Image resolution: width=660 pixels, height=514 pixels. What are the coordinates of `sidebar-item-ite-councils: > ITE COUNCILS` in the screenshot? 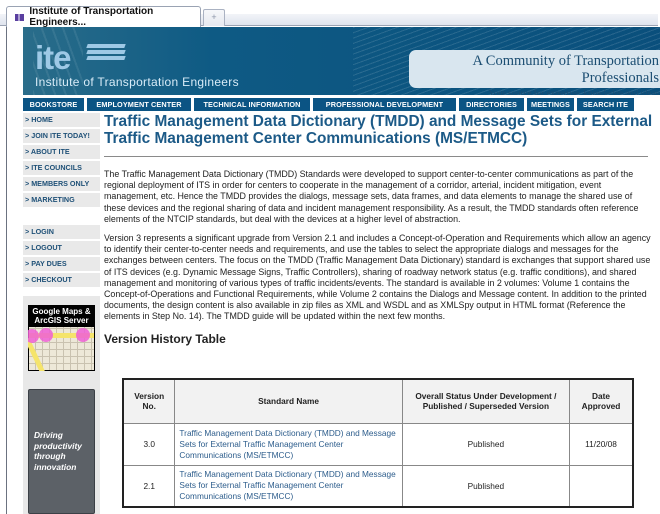 It's located at (61, 168).